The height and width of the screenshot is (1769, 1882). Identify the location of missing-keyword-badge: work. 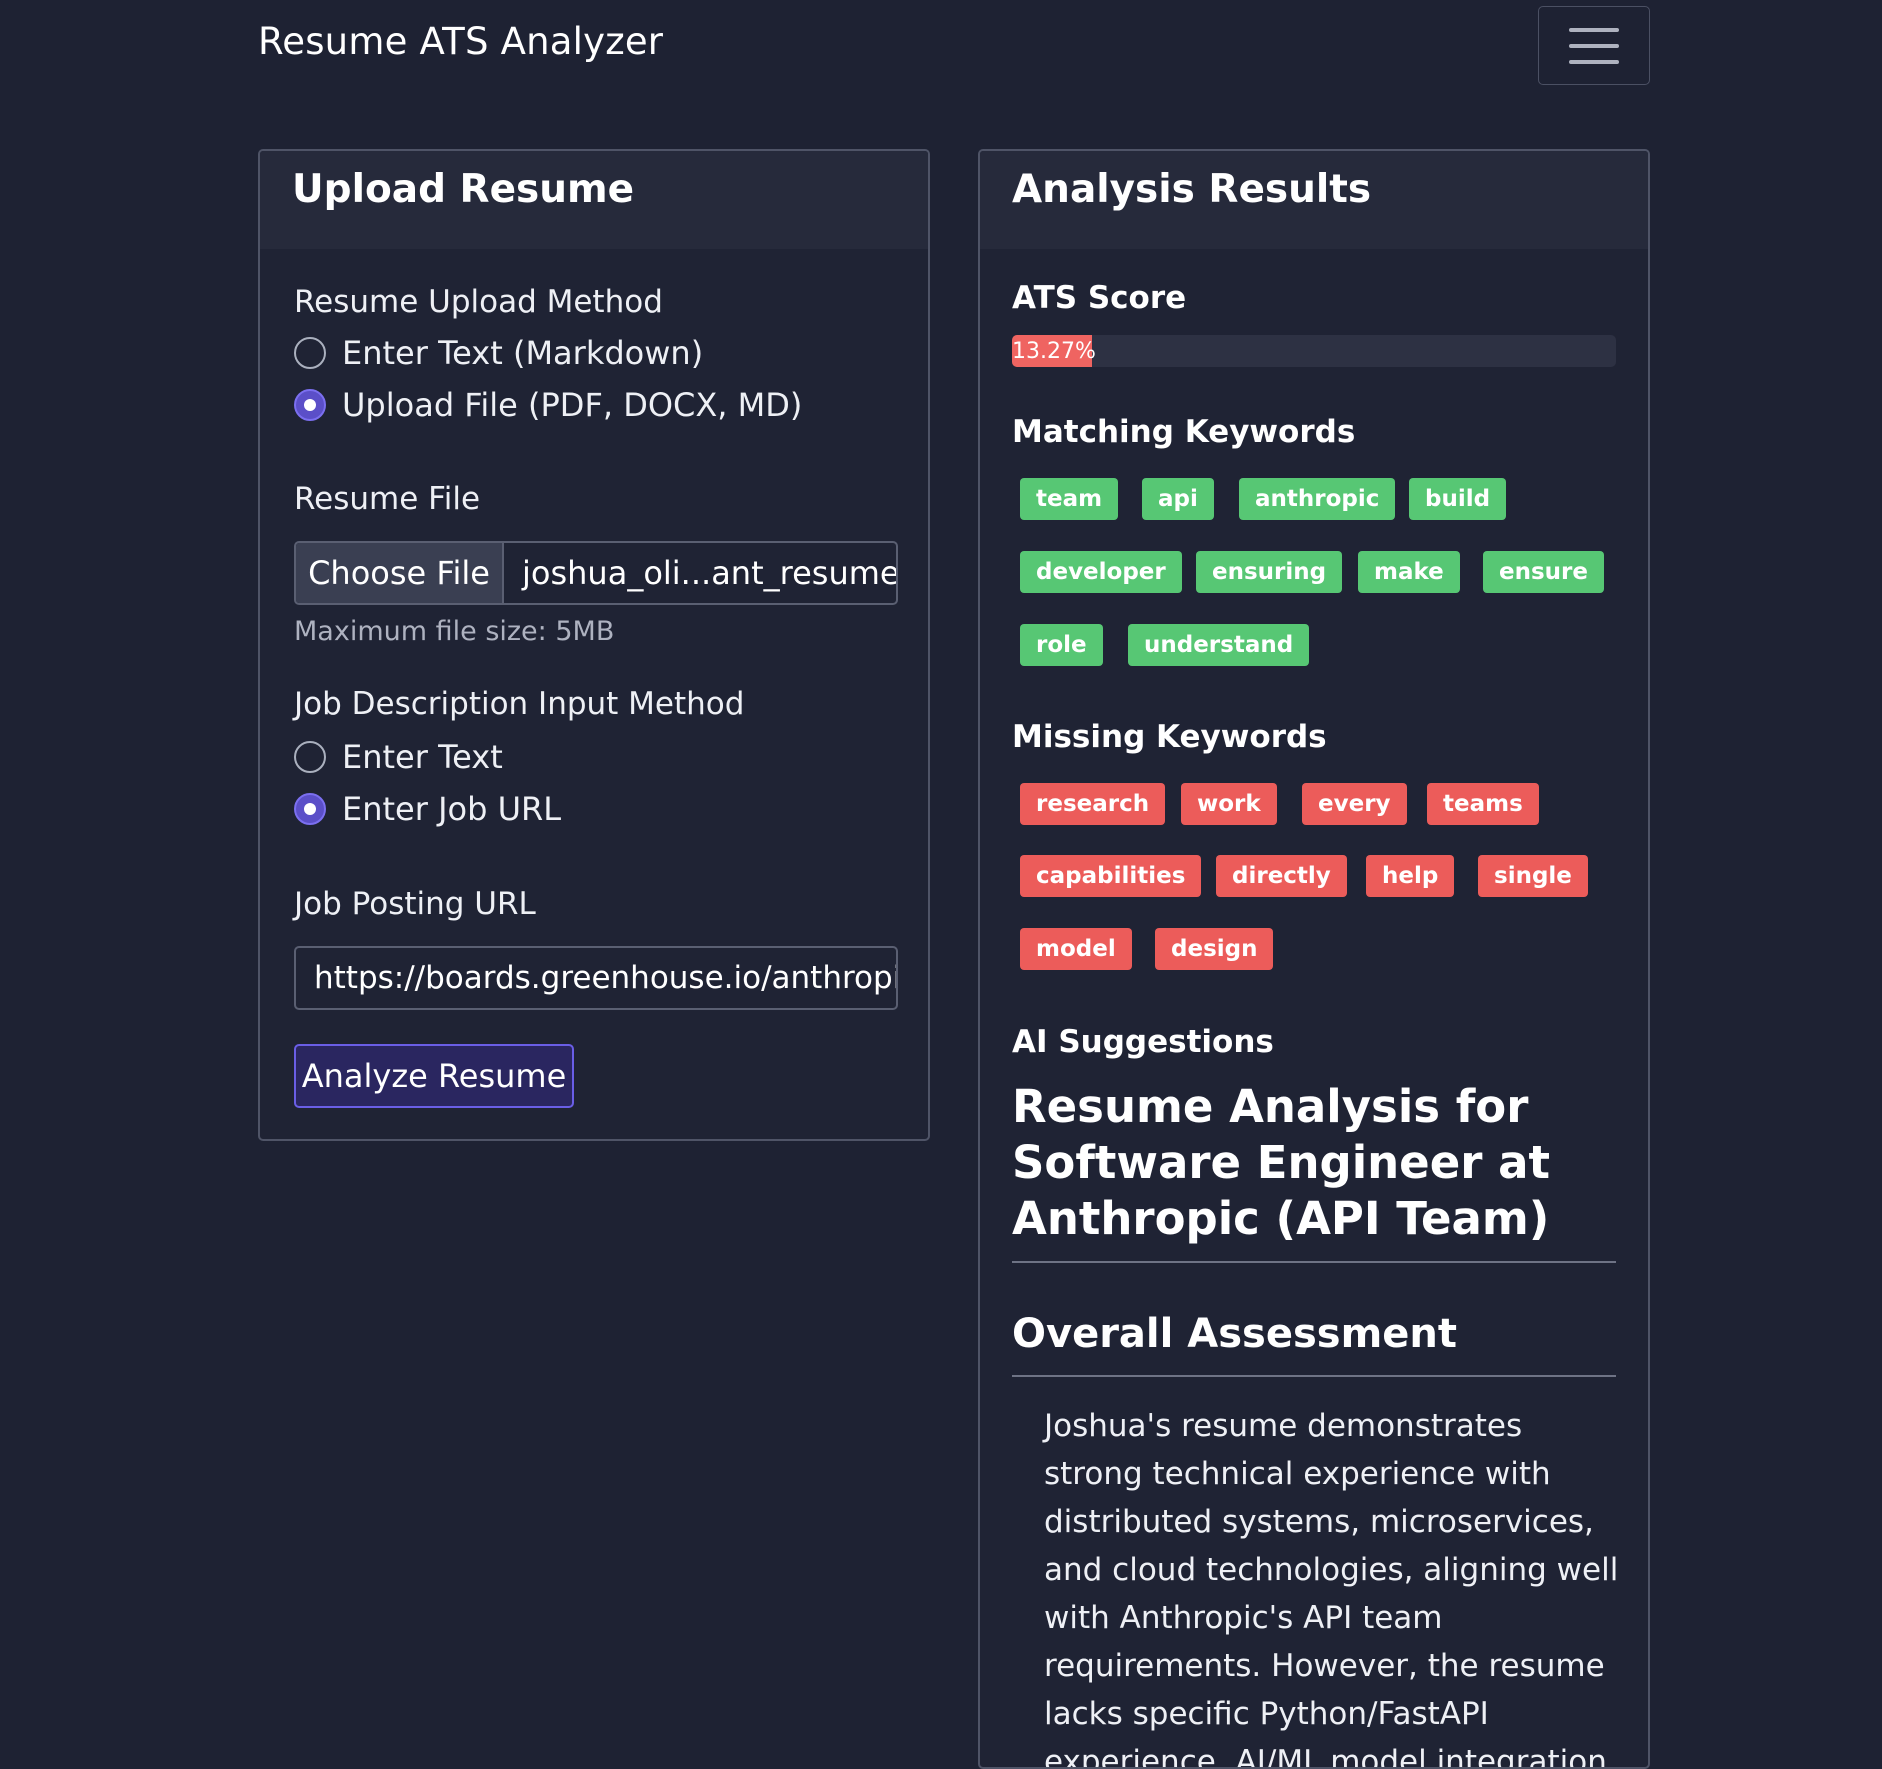
(1229, 804).